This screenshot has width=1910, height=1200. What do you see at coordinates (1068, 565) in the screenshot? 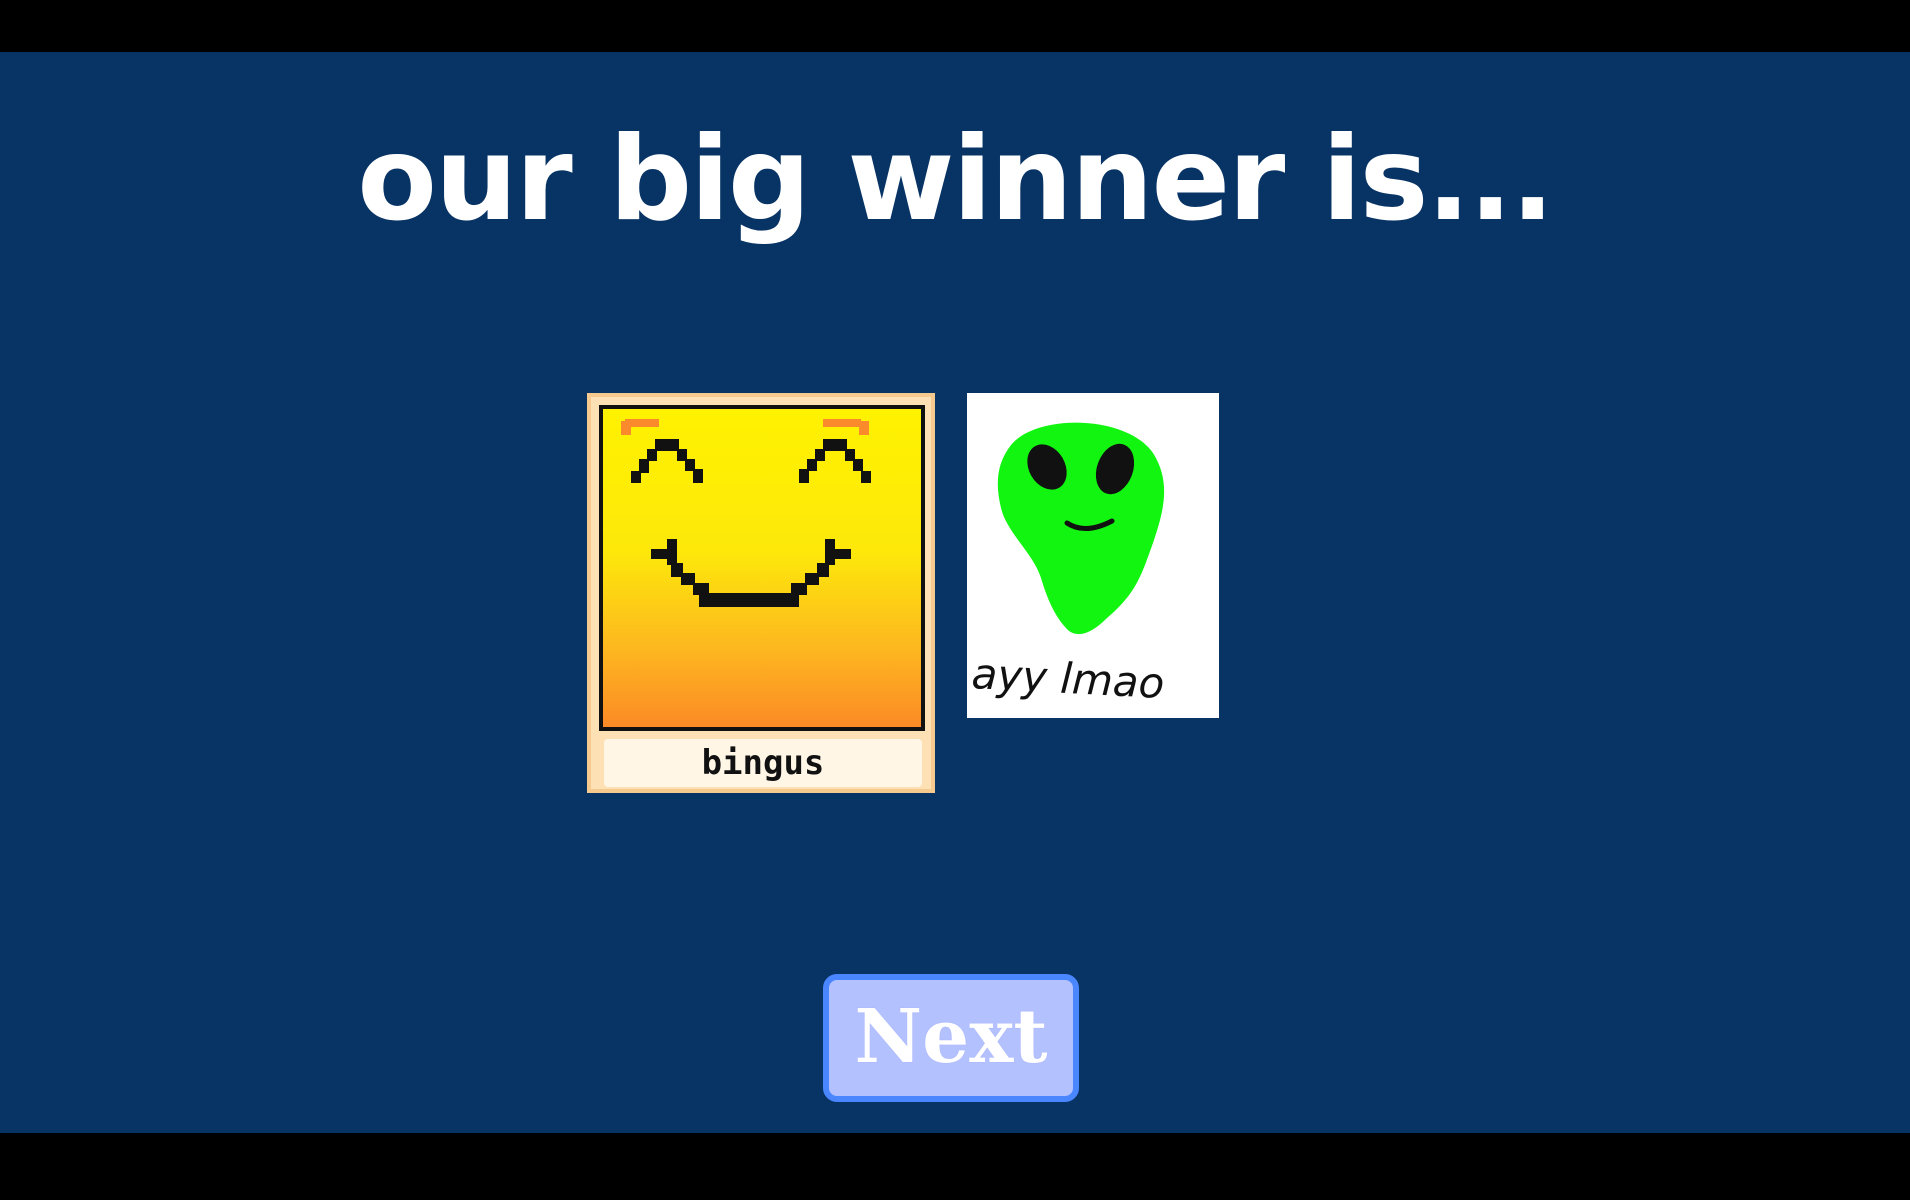
I see `alien-head-icon: ayy lmao` at bounding box center [1068, 565].